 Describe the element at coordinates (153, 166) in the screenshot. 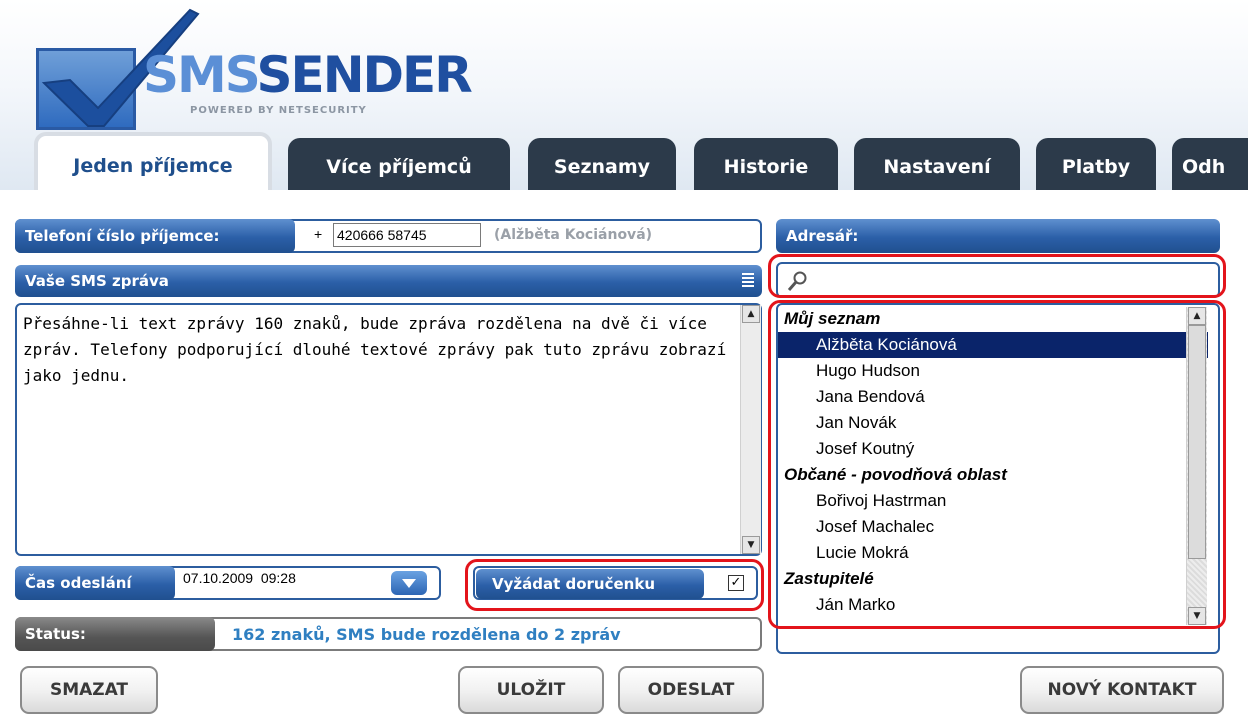

I see `tab-label: Jeden příjemce` at that location.